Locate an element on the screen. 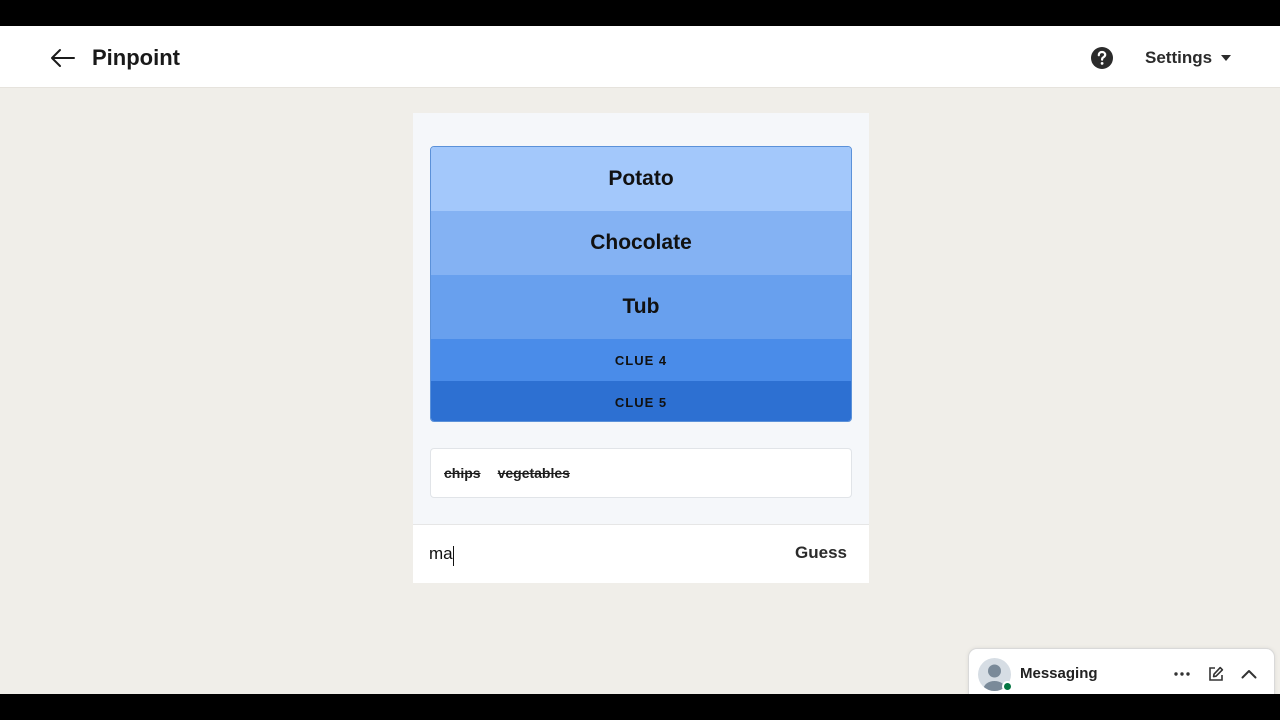 The image size is (1280, 720). compose-message-button is located at coordinates (1216, 674).